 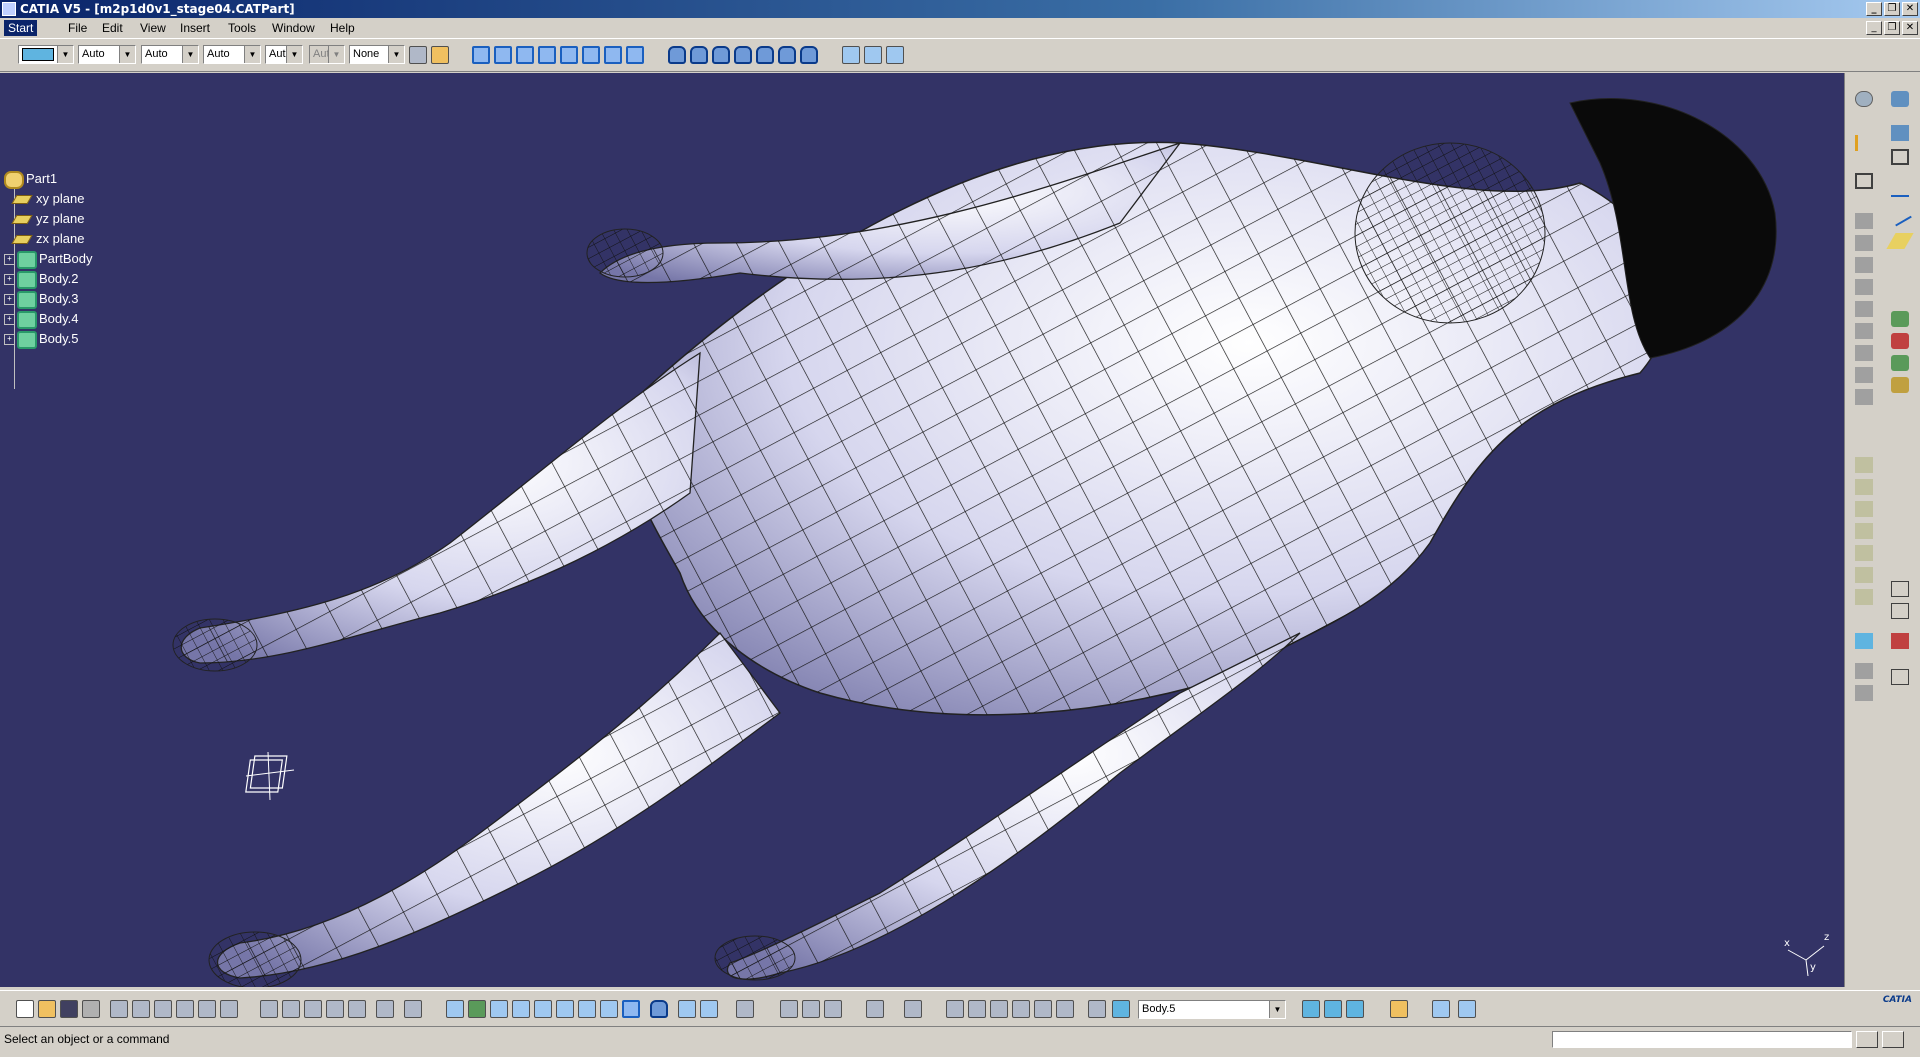 What do you see at coordinates (44, 219) in the screenshot?
I see `tree-item-yz-plane: yz plane` at bounding box center [44, 219].